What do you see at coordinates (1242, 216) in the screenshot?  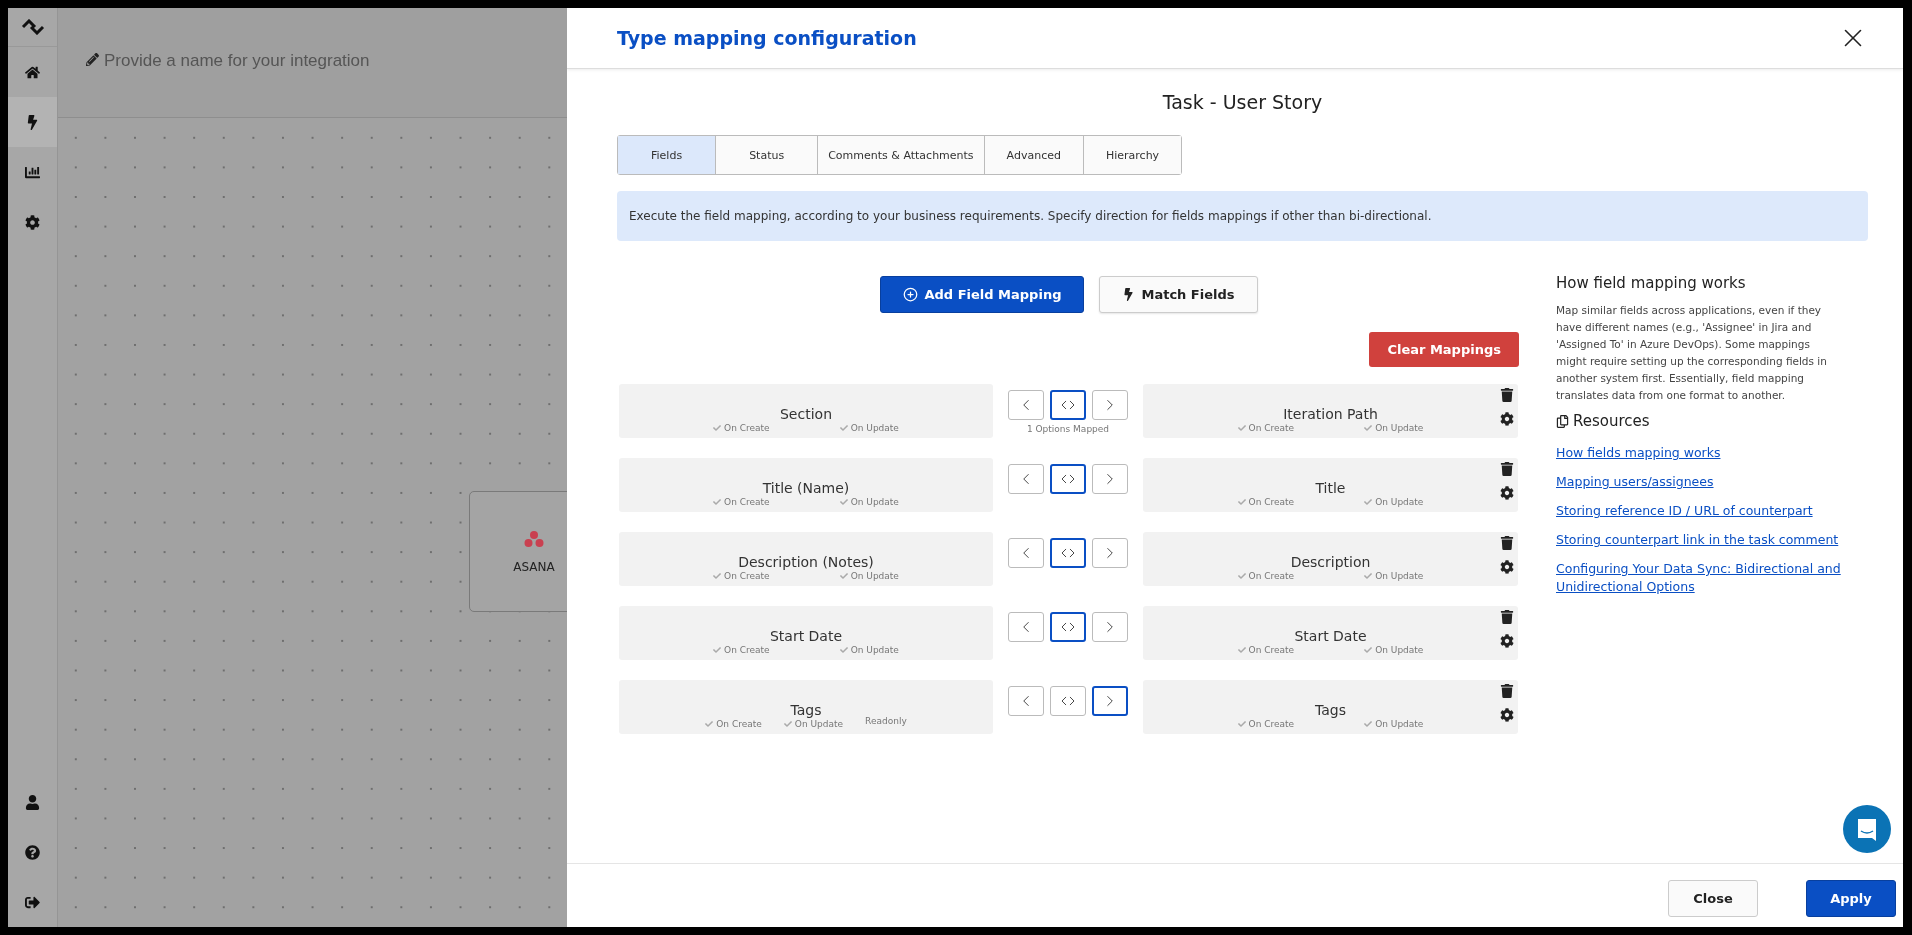 I see `info-banner: Execute the field mapping, according to your business requirements. Specify direction for fields mappings if other than bi-directional.` at bounding box center [1242, 216].